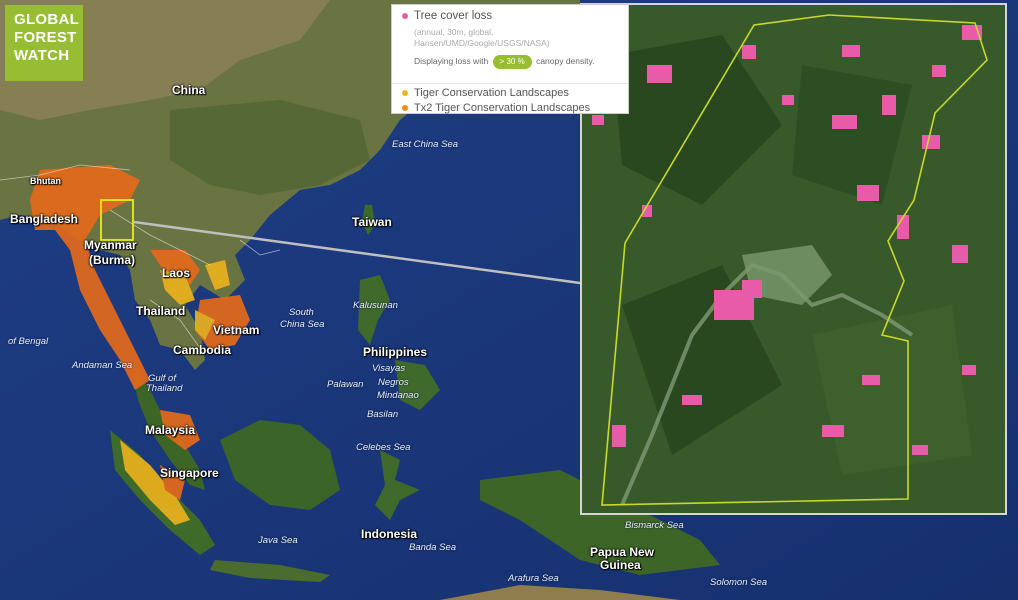  What do you see at coordinates (375, 305) in the screenshot?
I see `label-kalusunan: Kalusunan` at bounding box center [375, 305].